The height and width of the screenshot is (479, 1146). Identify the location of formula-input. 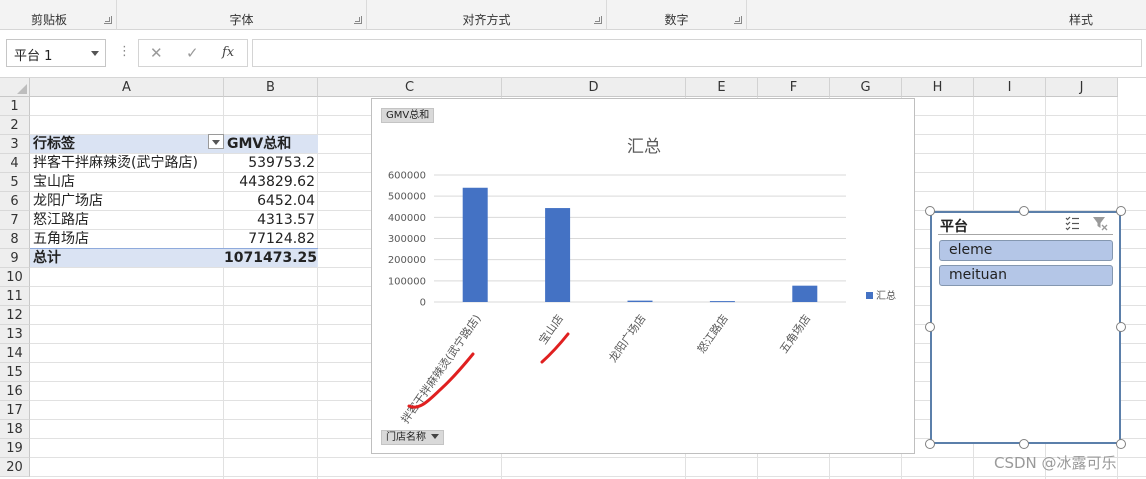
(697, 53).